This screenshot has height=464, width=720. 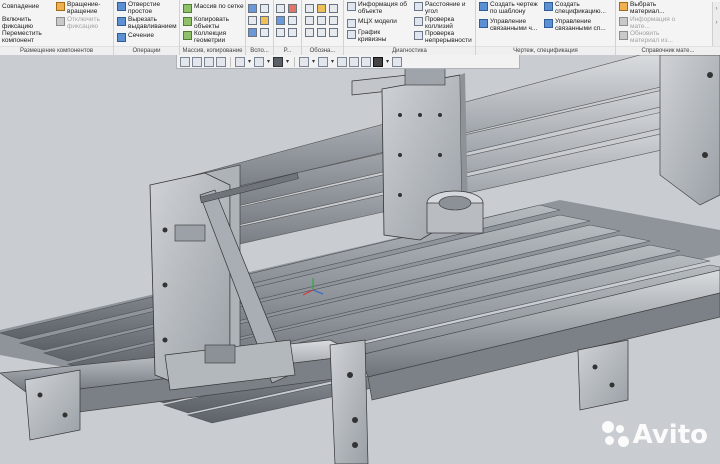 I want to click on extrude-cut-button: Вырезать выдавливанием, so click(x=147, y=23).